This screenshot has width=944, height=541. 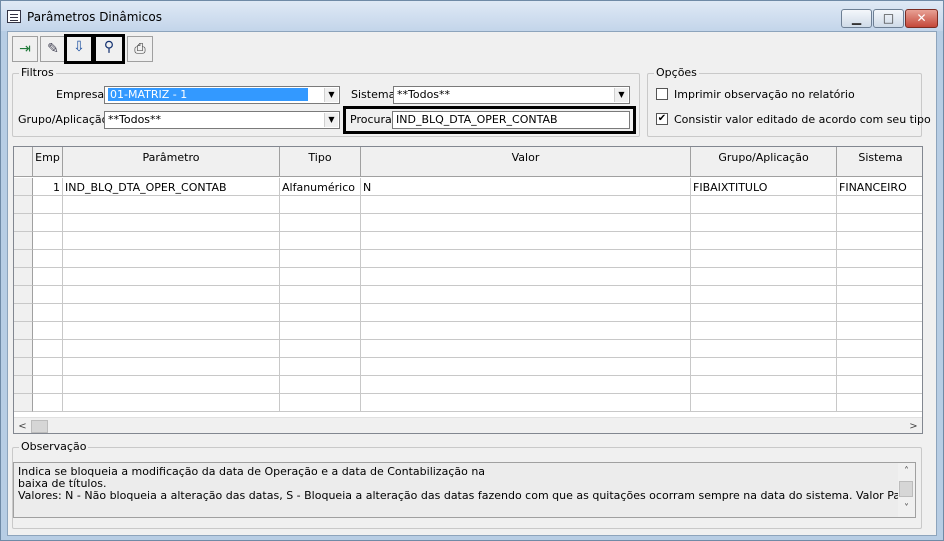 What do you see at coordinates (526, 187) in the screenshot?
I see `cell-valor: N` at bounding box center [526, 187].